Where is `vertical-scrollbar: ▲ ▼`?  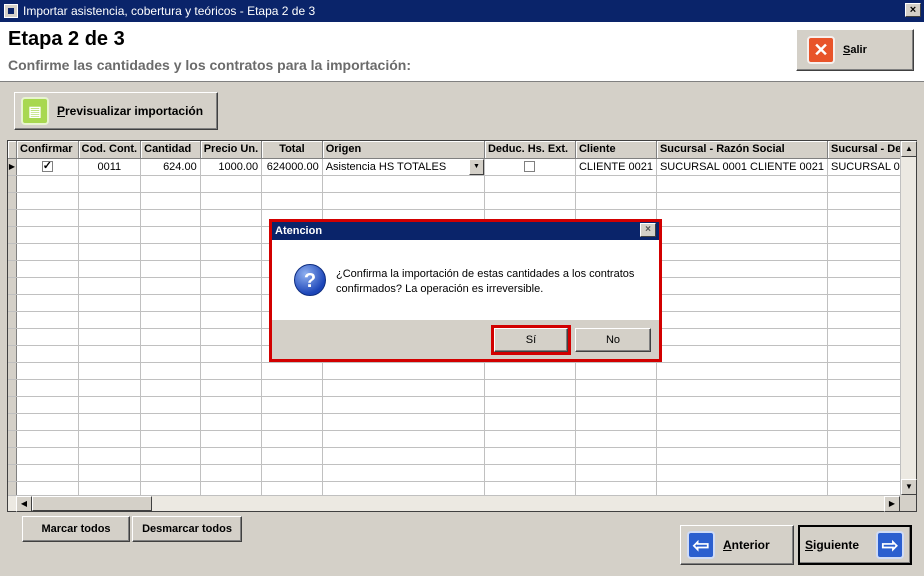
vertical-scrollbar: ▲ ▼ is located at coordinates (908, 318).